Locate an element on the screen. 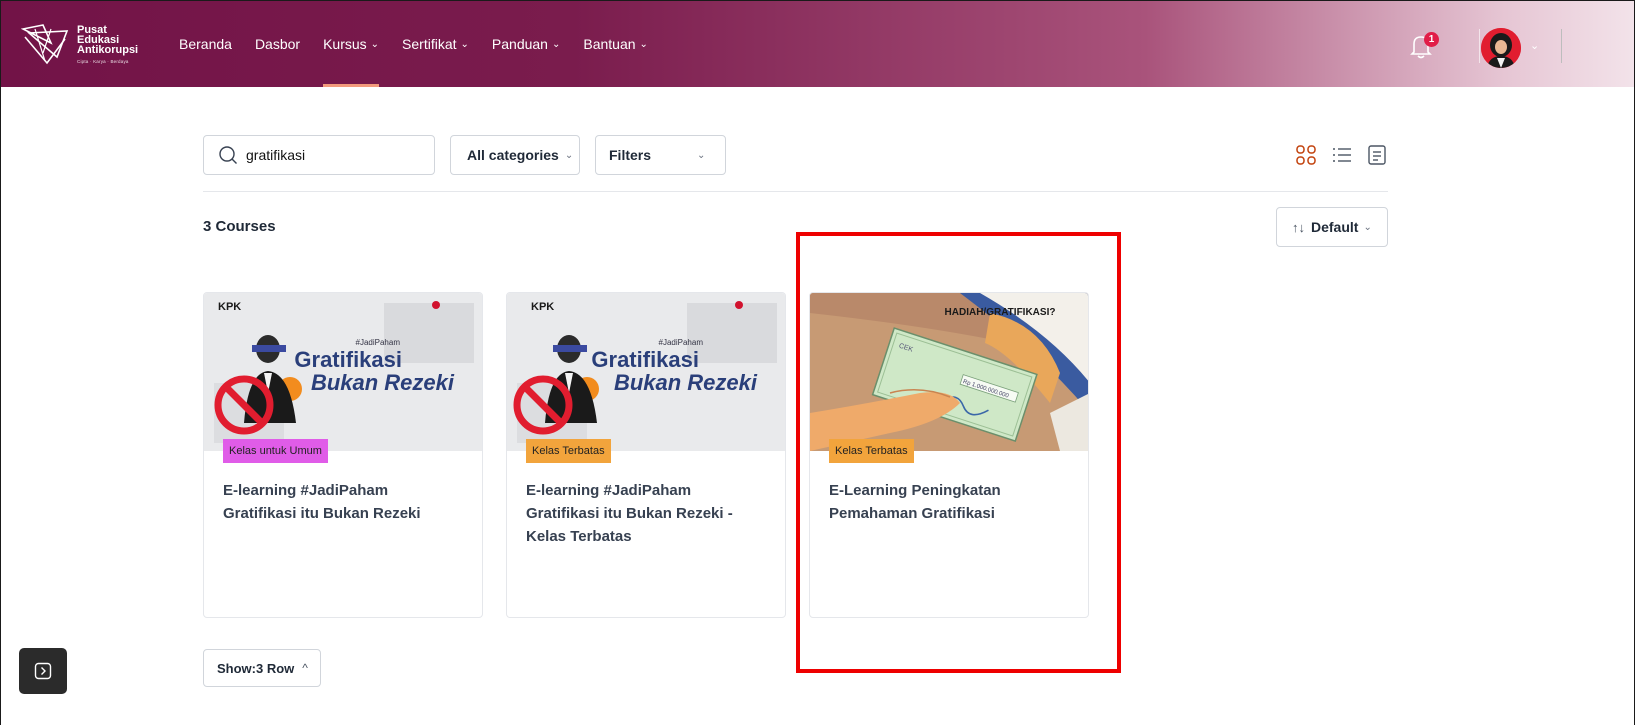 This screenshot has height=725, width=1635. nav-sertifikat: Sertifikat ⌄ is located at coordinates (435, 44).